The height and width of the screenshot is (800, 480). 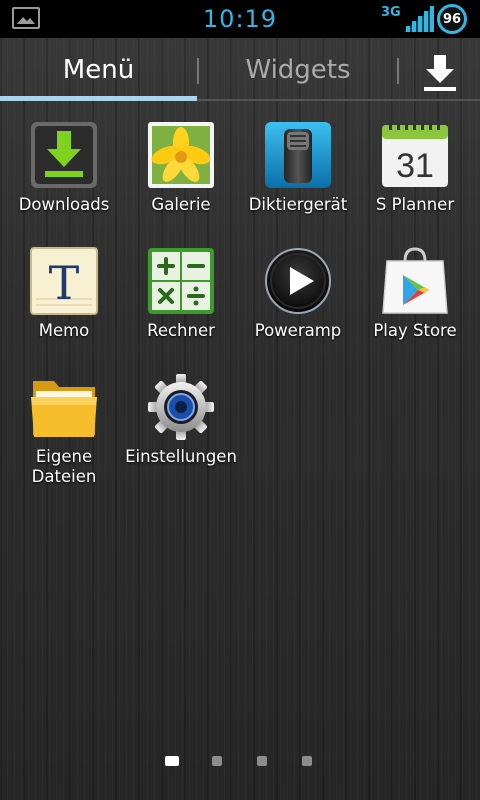 I want to click on app-poweramp: Poweramp, so click(x=298, y=294).